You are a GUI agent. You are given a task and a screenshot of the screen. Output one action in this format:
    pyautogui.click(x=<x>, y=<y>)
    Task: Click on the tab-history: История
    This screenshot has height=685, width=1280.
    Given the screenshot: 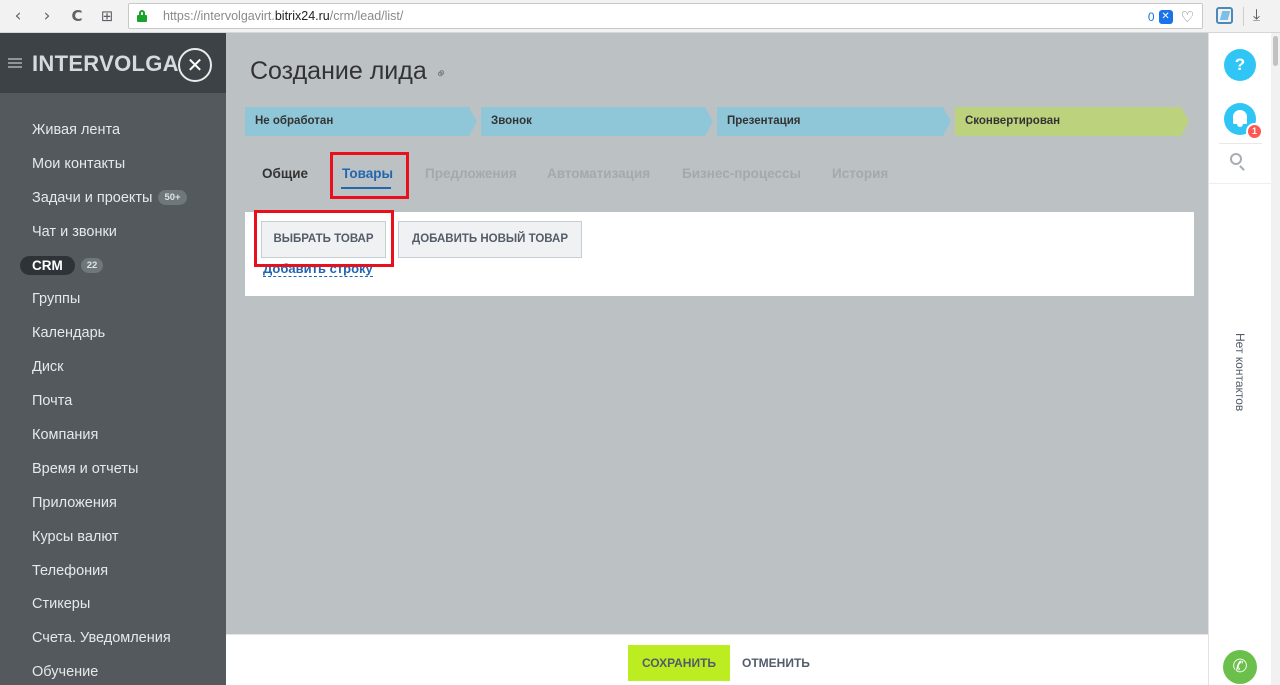 What is the action you would take?
    pyautogui.click(x=860, y=173)
    